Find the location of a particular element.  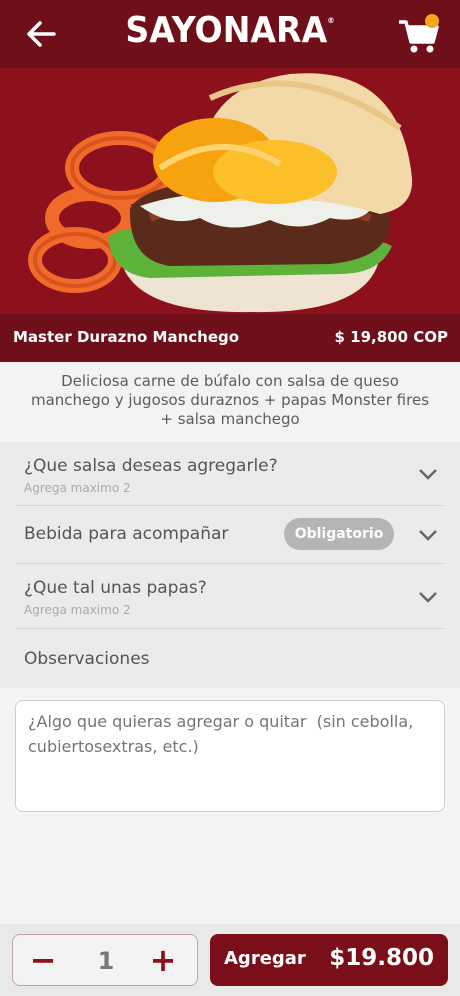

product-name: Master Durazno Manchego is located at coordinates (126, 337).